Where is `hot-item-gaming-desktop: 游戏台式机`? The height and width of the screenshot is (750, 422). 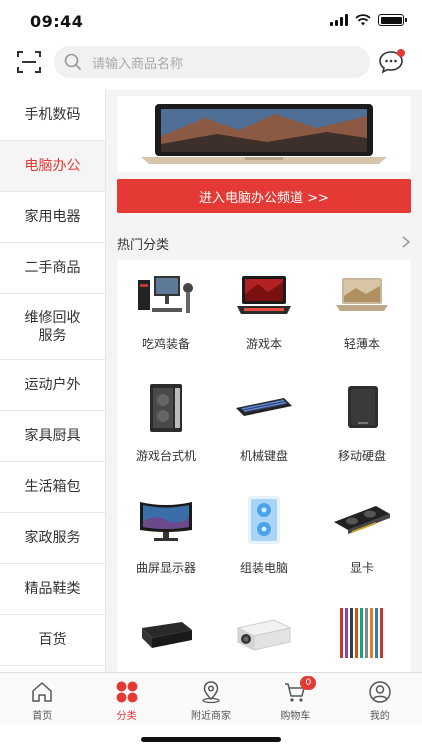 hot-item-gaming-desktop: 游戏台式机 is located at coordinates (166, 428).